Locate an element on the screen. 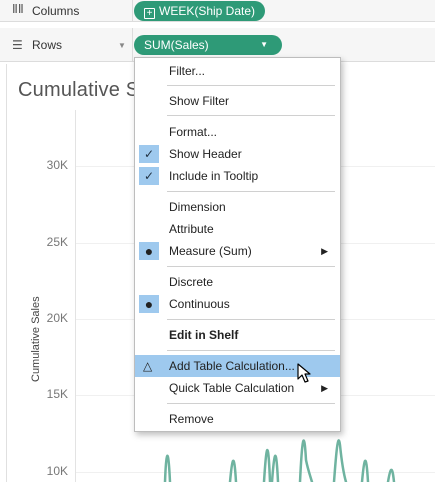 The image size is (435, 482). menu-item-include-in-tooltip: ✓ Include in Tooltip is located at coordinates (237, 176).